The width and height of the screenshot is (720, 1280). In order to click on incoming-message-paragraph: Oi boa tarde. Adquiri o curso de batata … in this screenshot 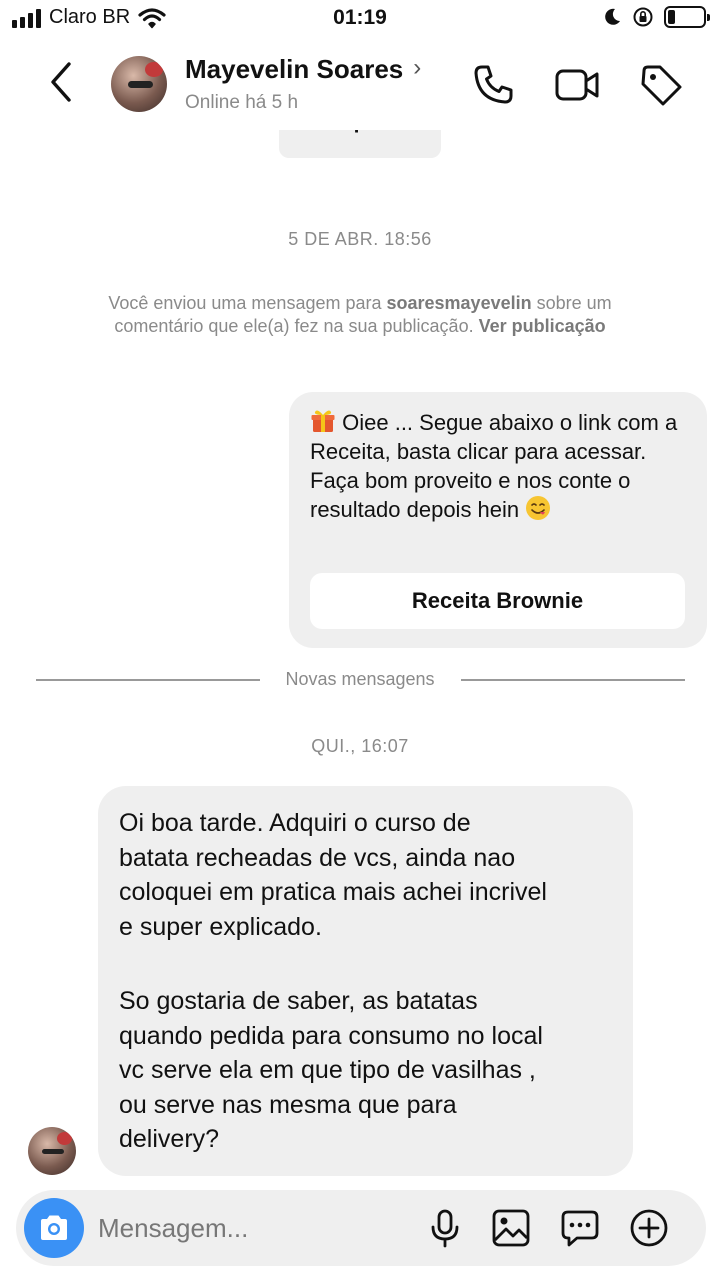, I will do `click(333, 875)`.